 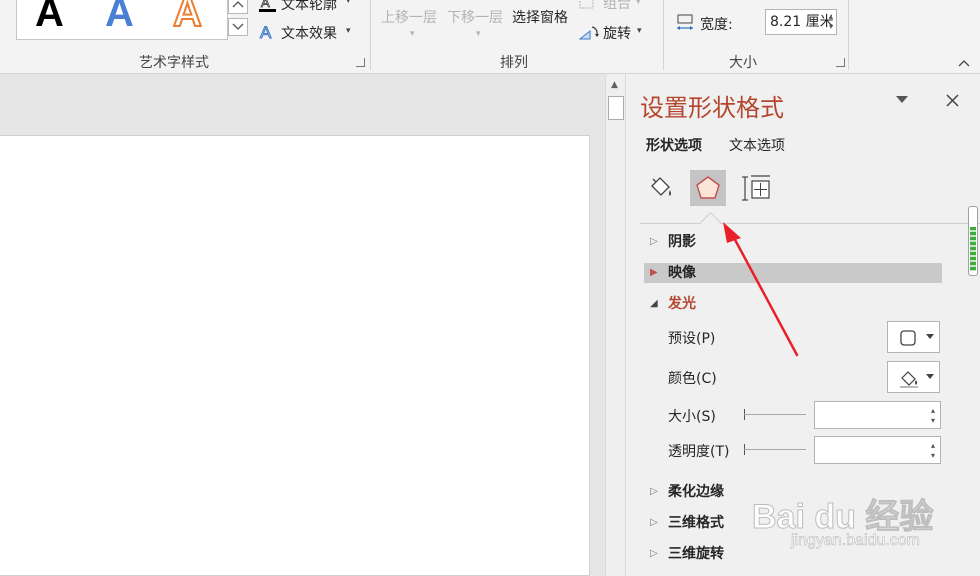 I want to click on watermark-brand: Bai du 经验, so click(x=842, y=517).